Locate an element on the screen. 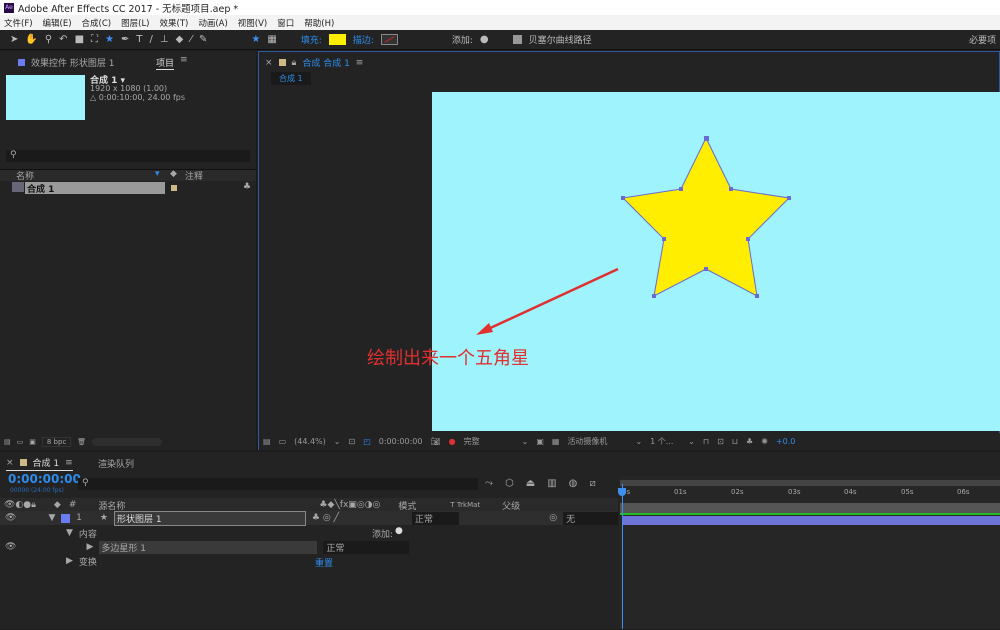 The image size is (1000, 630). layer-name: 形状图层 1 is located at coordinates (209, 518).